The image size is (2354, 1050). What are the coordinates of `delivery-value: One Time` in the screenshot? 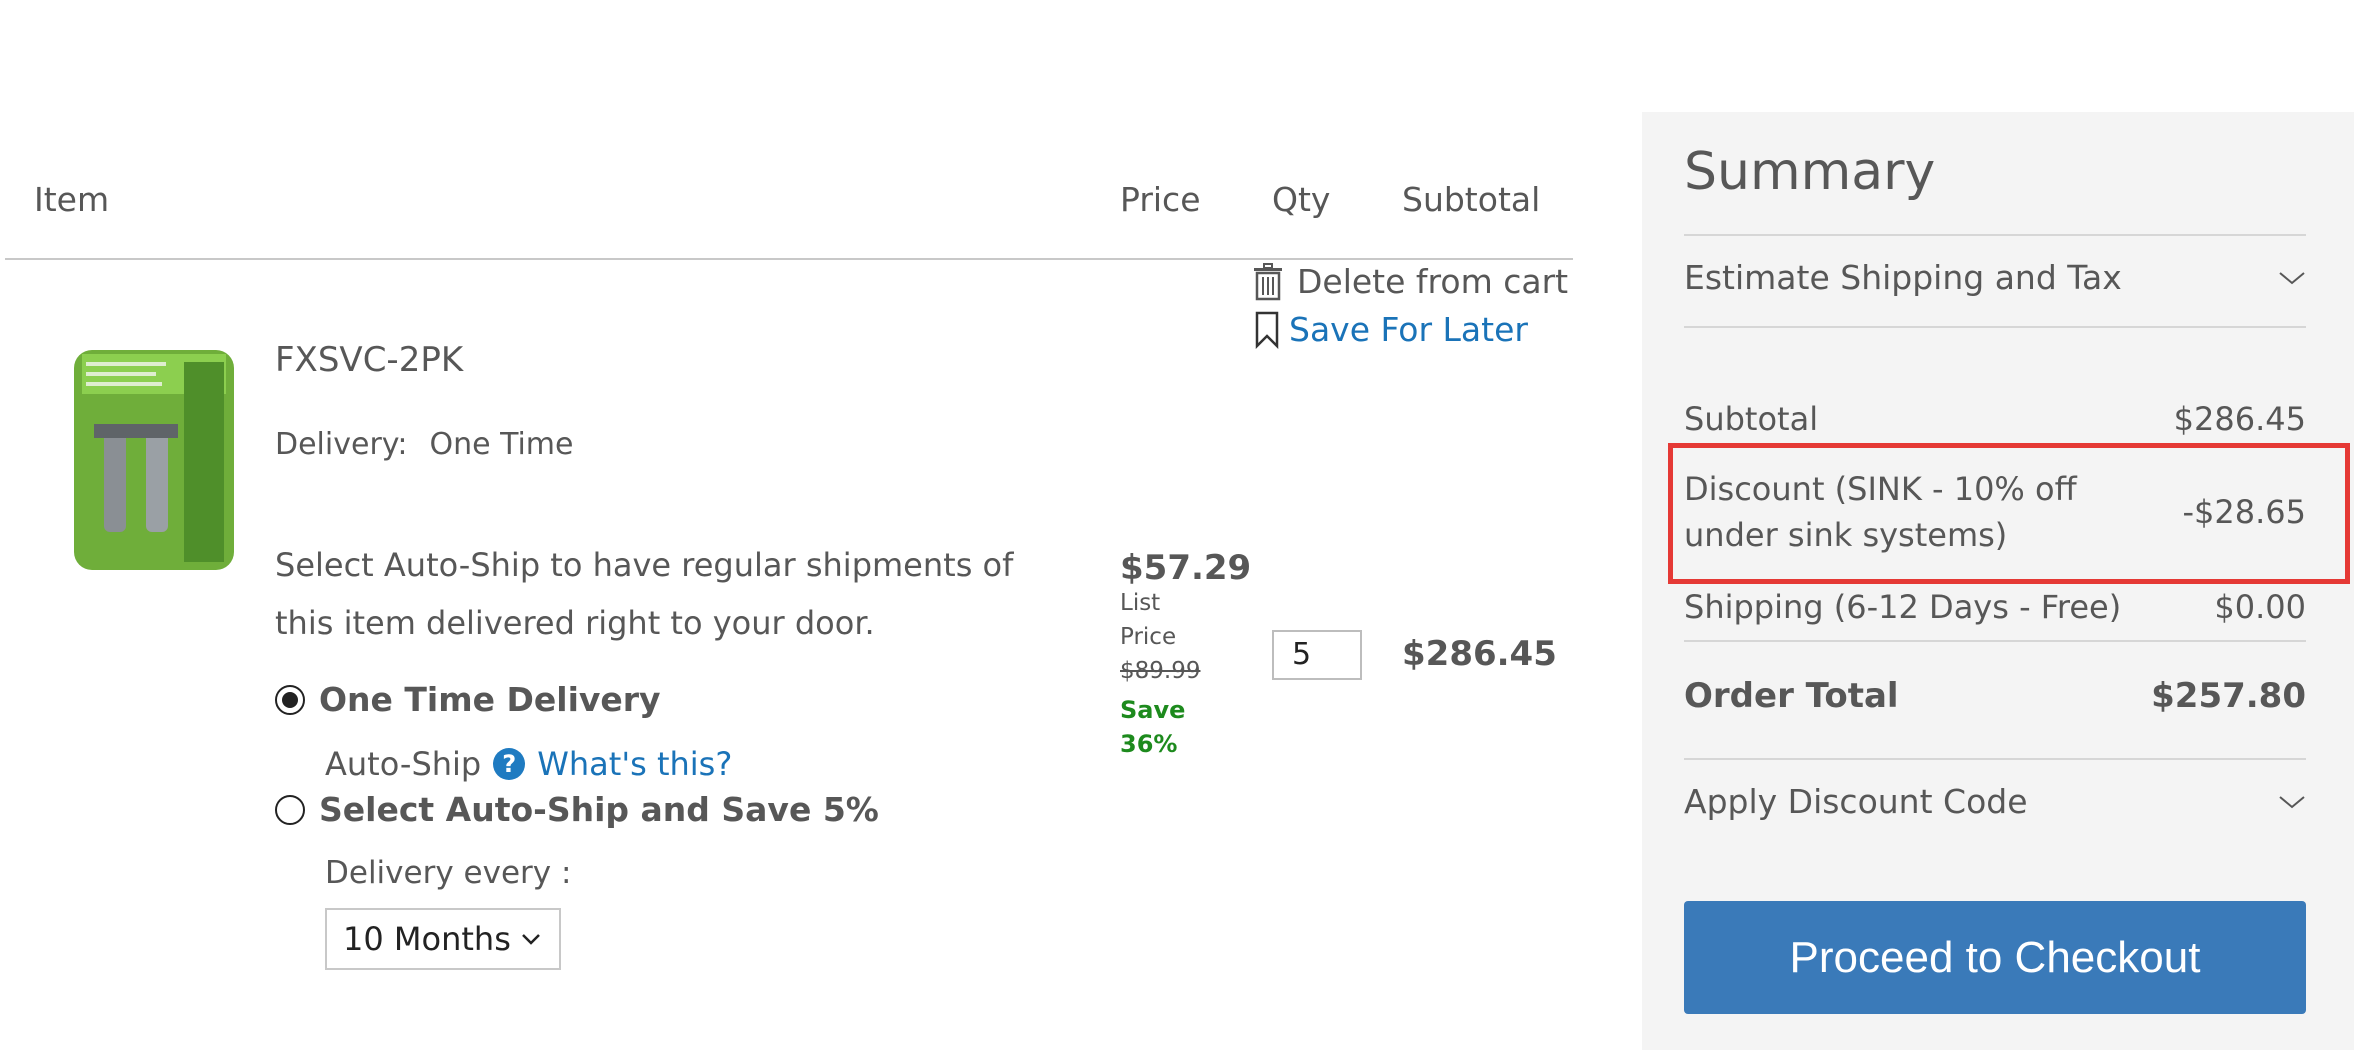 It's located at (501, 444).